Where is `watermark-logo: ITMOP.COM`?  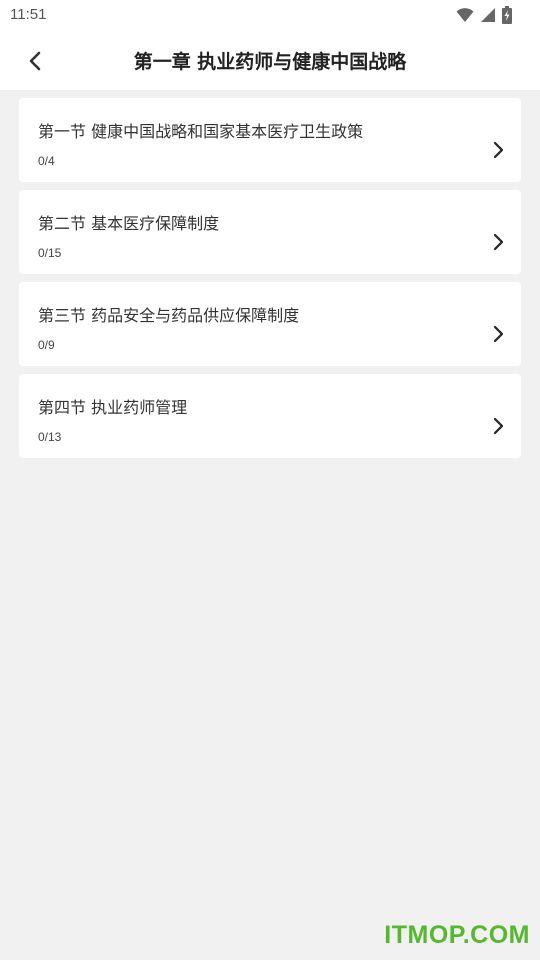 watermark-logo: ITMOP.COM is located at coordinates (457, 935).